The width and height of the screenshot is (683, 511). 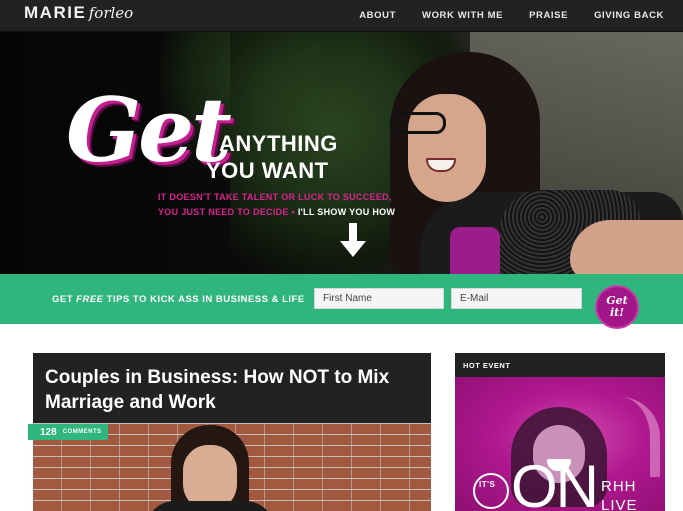 What do you see at coordinates (48, 432) in the screenshot?
I see `comments-count: 128` at bounding box center [48, 432].